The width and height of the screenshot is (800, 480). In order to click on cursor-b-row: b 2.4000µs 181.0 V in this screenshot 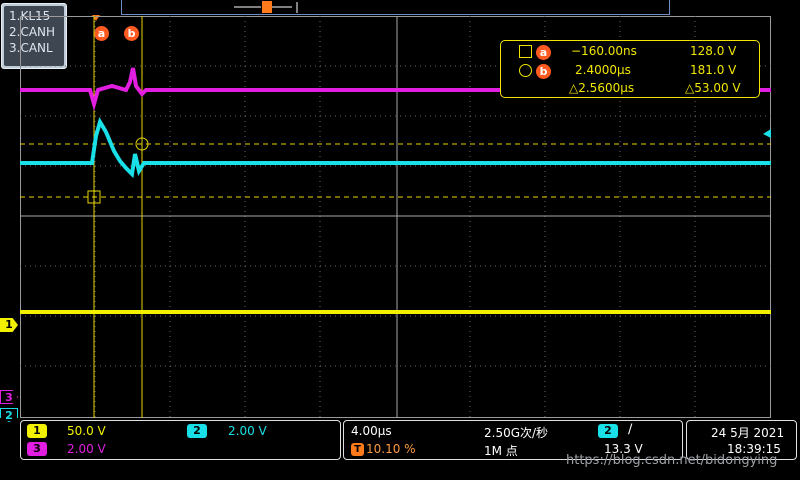, I will do `click(630, 70)`.